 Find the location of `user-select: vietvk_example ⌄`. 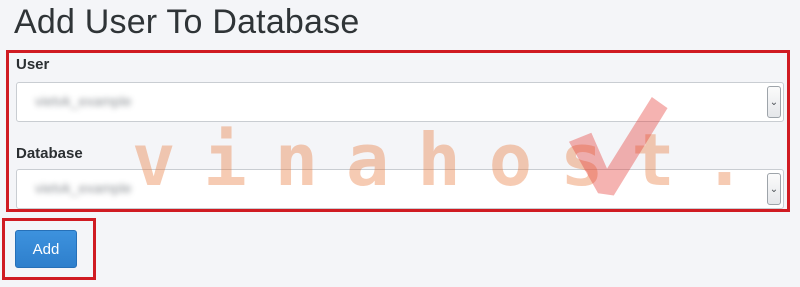

user-select: vietvk_example ⌄ is located at coordinates (400, 102).